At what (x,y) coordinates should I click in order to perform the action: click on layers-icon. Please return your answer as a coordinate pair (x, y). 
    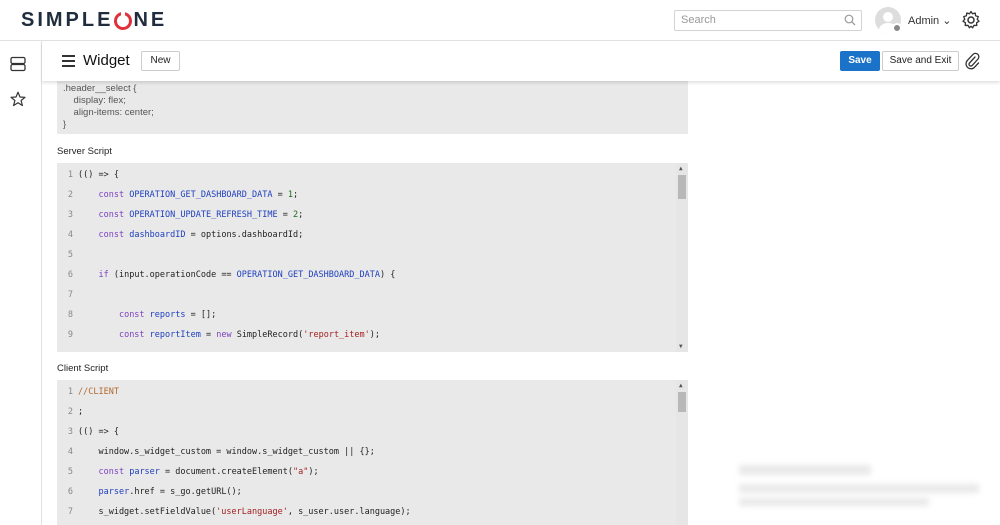
    Looking at the image, I should click on (19, 65).